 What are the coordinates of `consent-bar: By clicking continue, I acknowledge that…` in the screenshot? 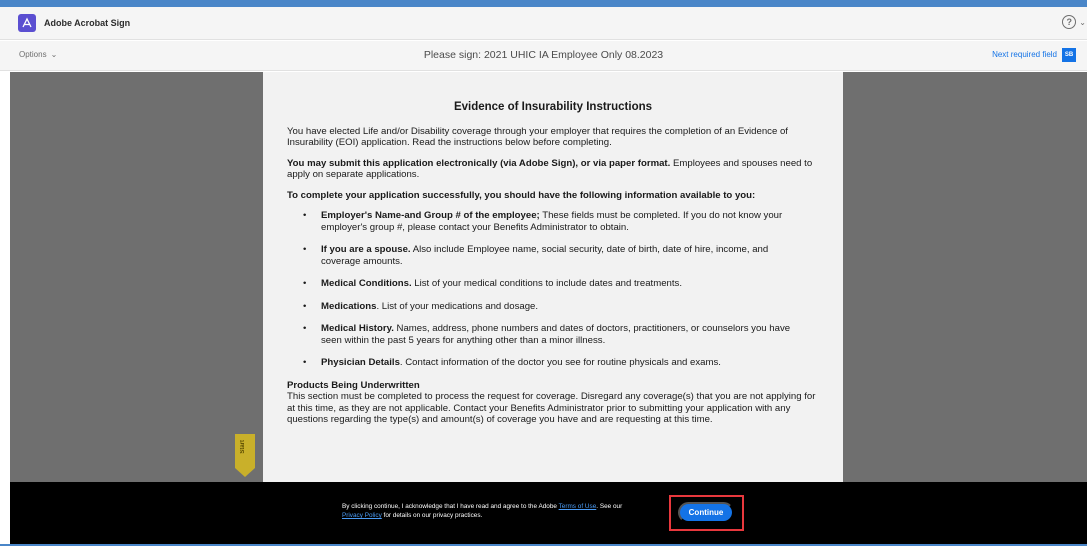 It's located at (548, 513).